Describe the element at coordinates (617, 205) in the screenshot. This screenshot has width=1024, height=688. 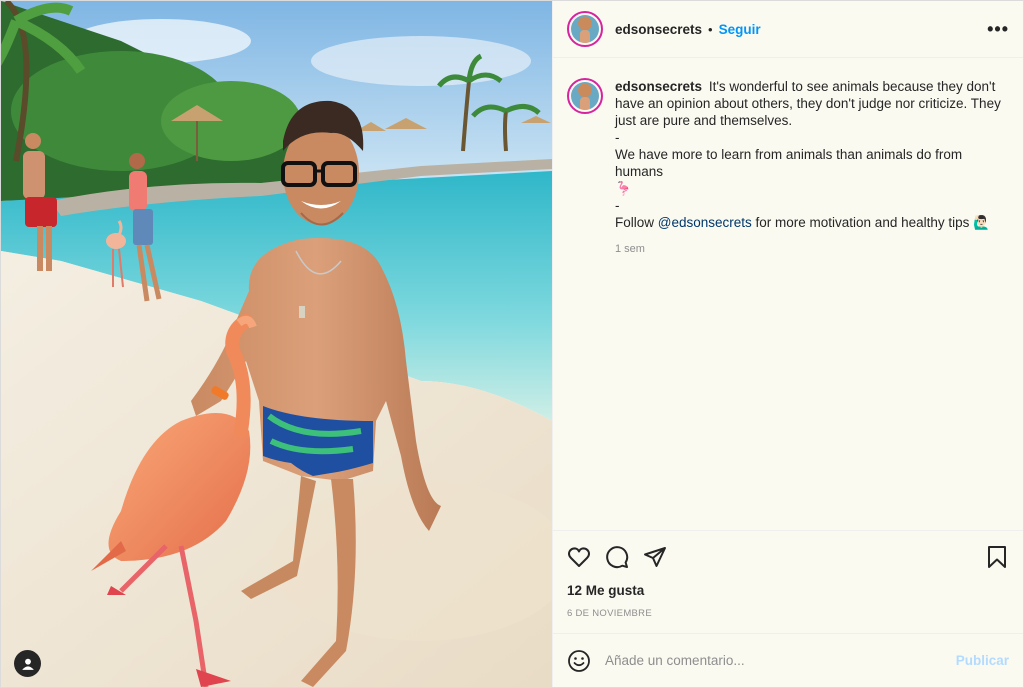
I see `caption-line-4: -` at that location.